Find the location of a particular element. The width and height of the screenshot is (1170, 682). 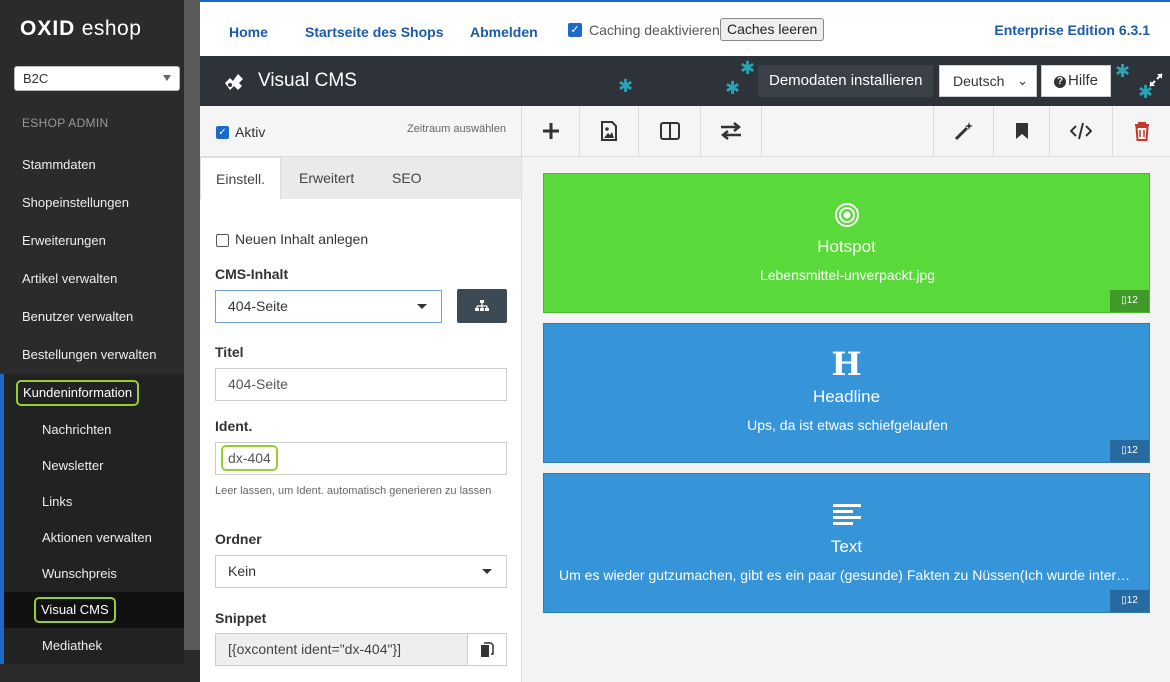

add-image-button is located at coordinates (609, 131).